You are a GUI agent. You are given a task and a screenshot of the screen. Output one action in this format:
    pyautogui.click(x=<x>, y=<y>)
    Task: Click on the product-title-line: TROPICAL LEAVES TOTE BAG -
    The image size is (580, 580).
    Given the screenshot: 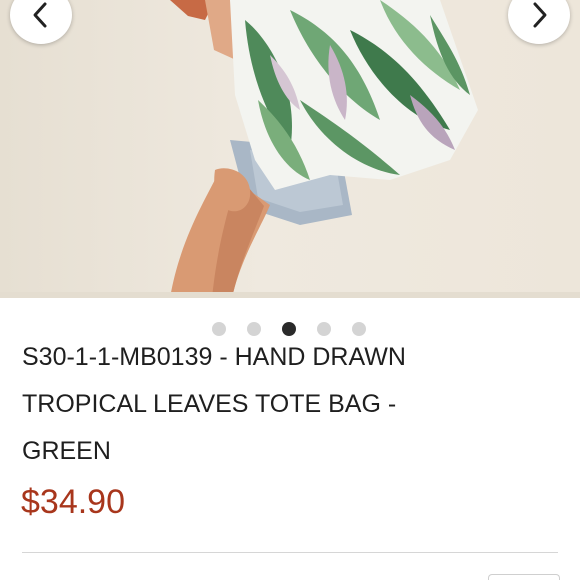 What is the action you would take?
    pyautogui.click(x=209, y=404)
    